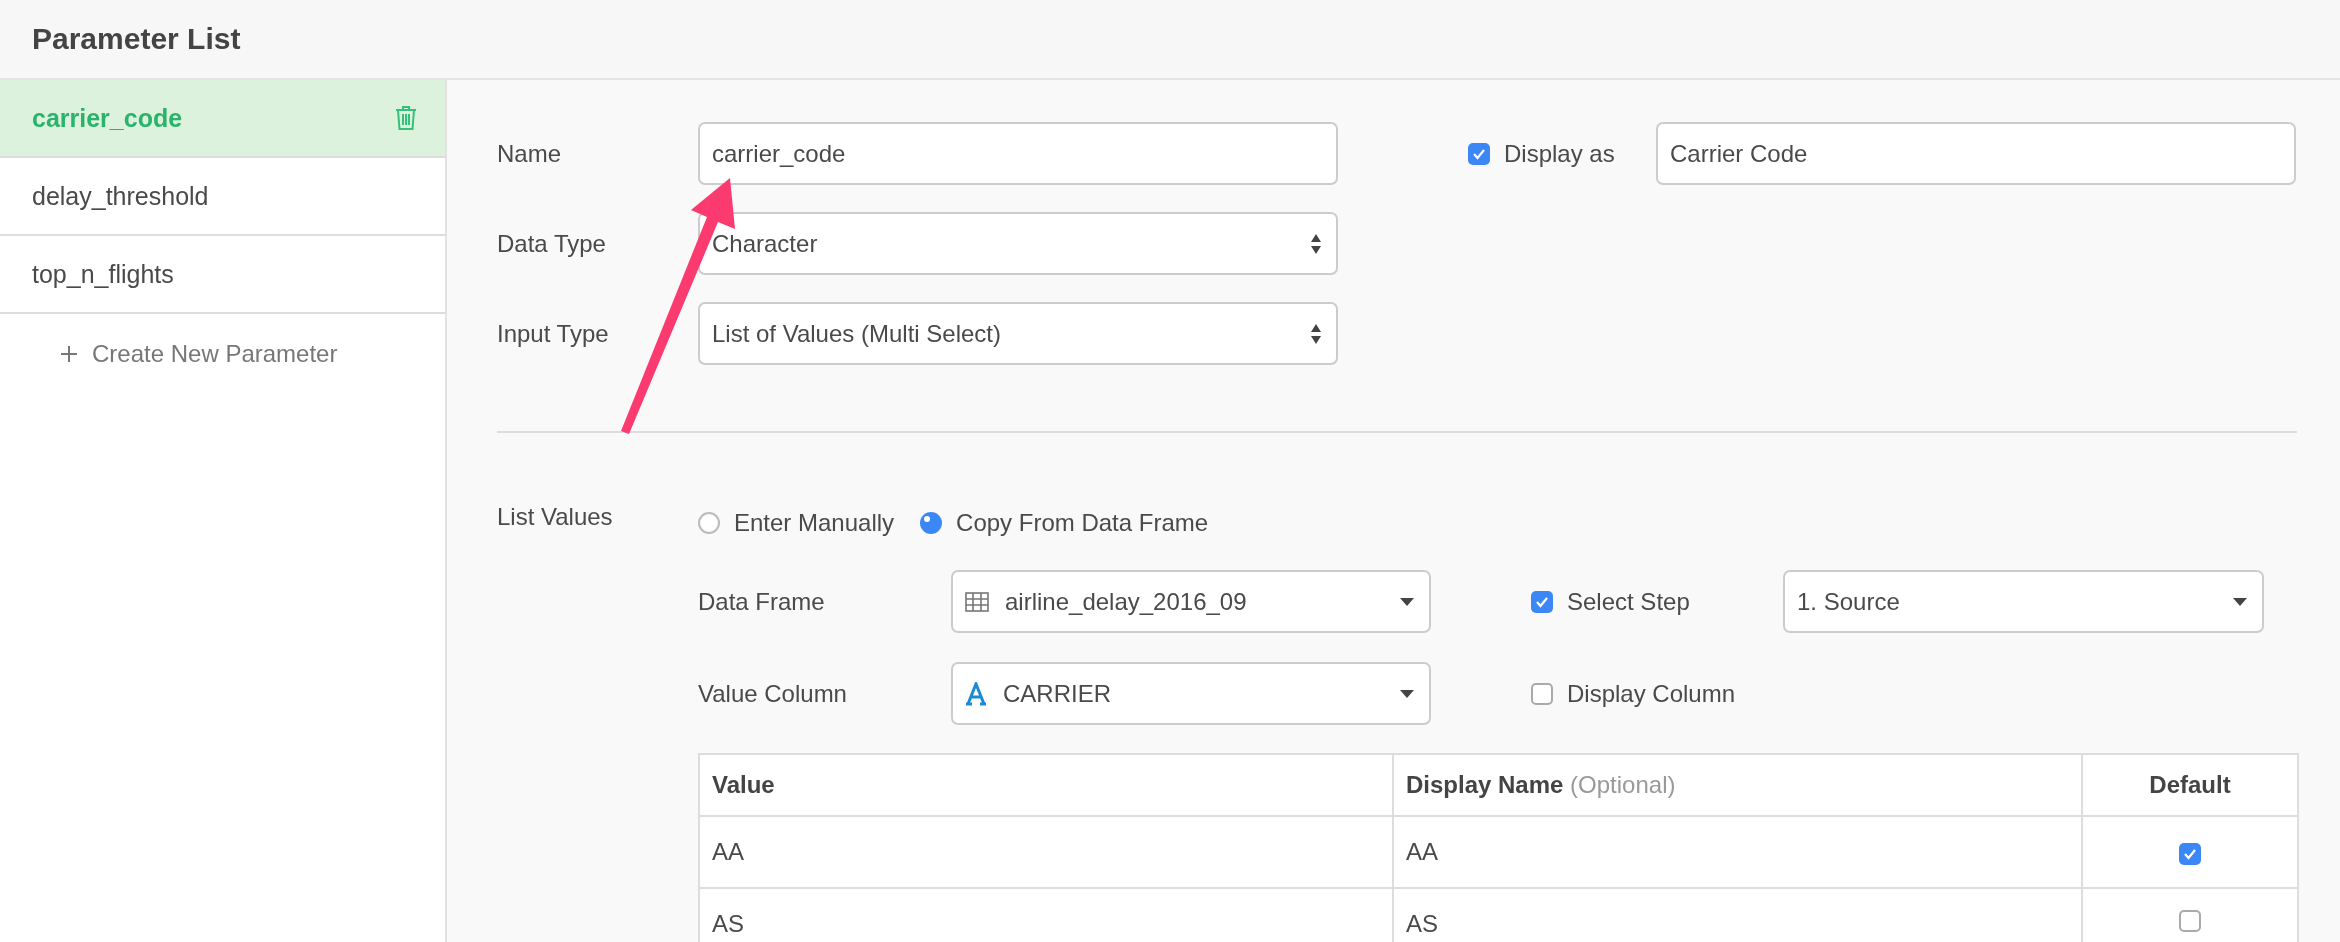 The width and height of the screenshot is (2340, 942). What do you see at coordinates (1018, 153) in the screenshot?
I see `input-field: carrier_code` at bounding box center [1018, 153].